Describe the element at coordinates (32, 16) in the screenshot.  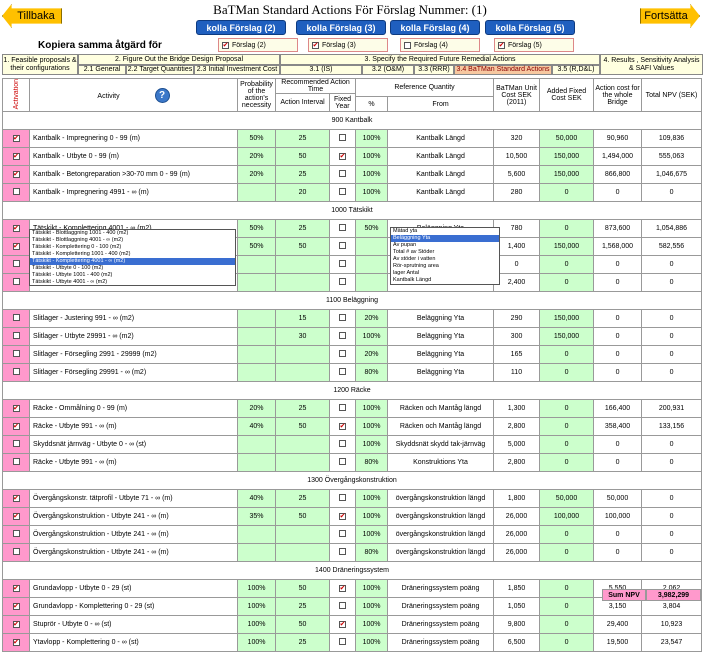
I see `back-button: Tillbaka` at that location.